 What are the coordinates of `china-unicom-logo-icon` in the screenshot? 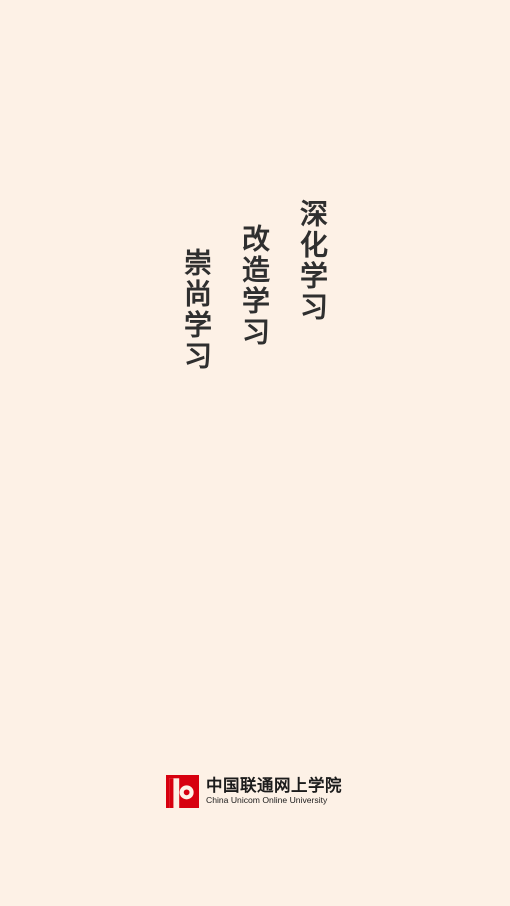 It's located at (182, 791).